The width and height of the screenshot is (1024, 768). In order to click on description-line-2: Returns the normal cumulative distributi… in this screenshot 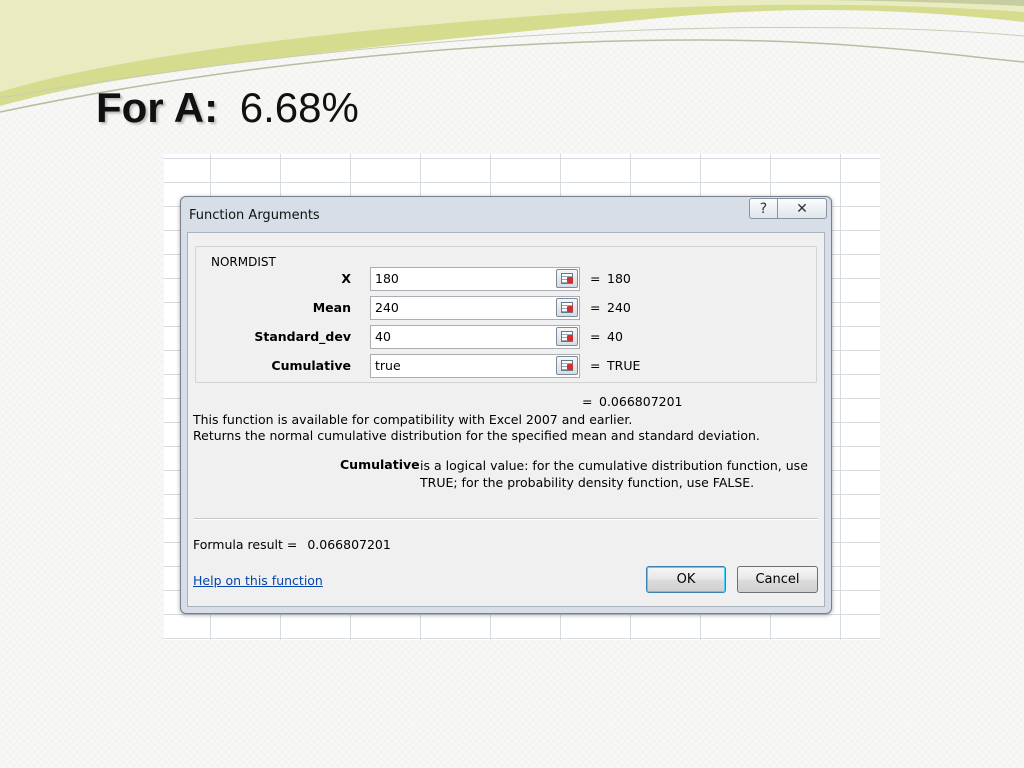, I will do `click(476, 435)`.